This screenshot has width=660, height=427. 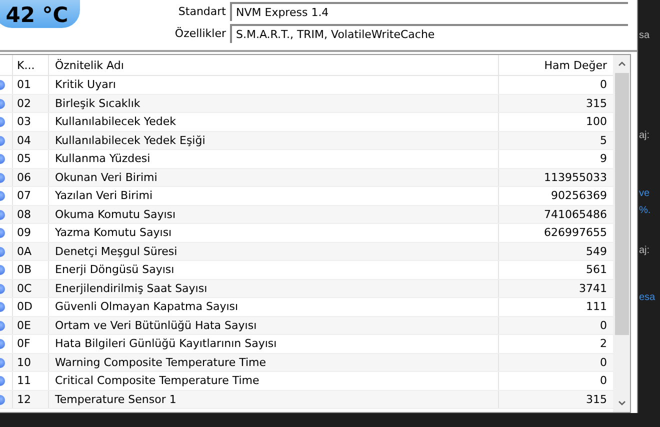 I want to click on column-header: Ham Değer, so click(x=556, y=65).